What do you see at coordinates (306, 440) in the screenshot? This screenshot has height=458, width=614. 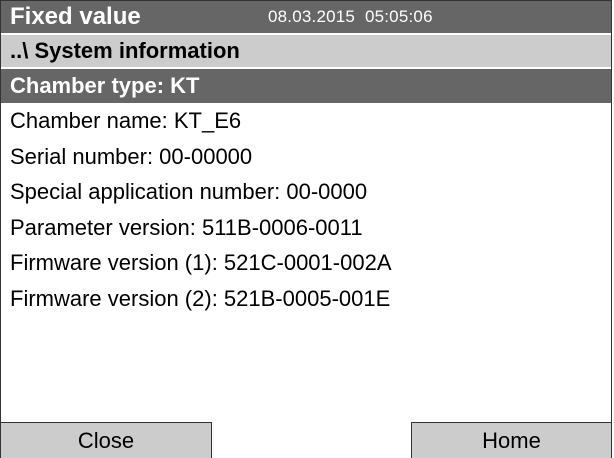 I see `button-bar: Close Home` at bounding box center [306, 440].